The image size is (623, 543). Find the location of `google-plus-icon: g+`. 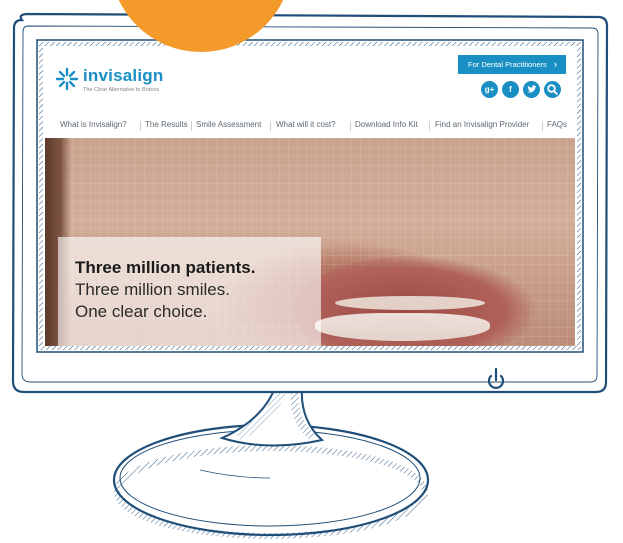

google-plus-icon: g+ is located at coordinates (489, 89).